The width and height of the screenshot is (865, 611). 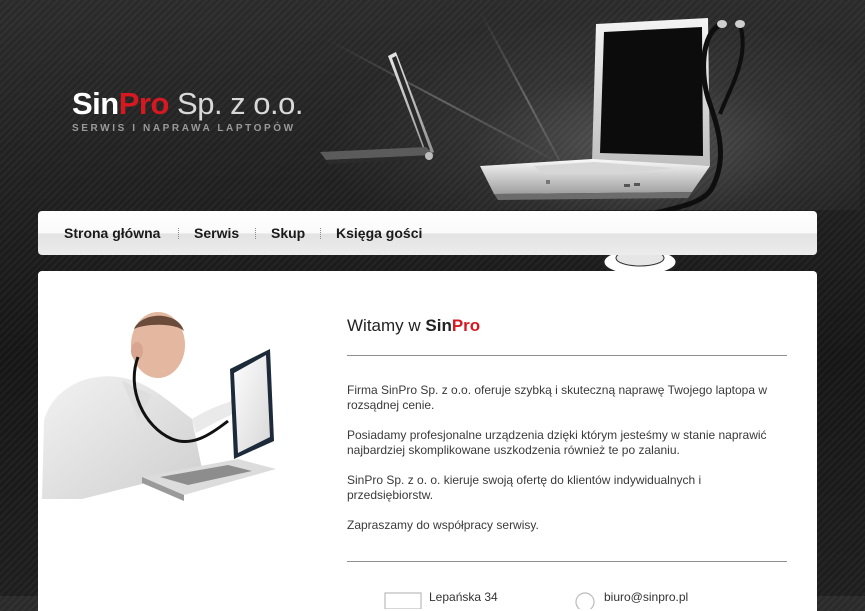 I want to click on map-pin-icon, so click(x=403, y=600).